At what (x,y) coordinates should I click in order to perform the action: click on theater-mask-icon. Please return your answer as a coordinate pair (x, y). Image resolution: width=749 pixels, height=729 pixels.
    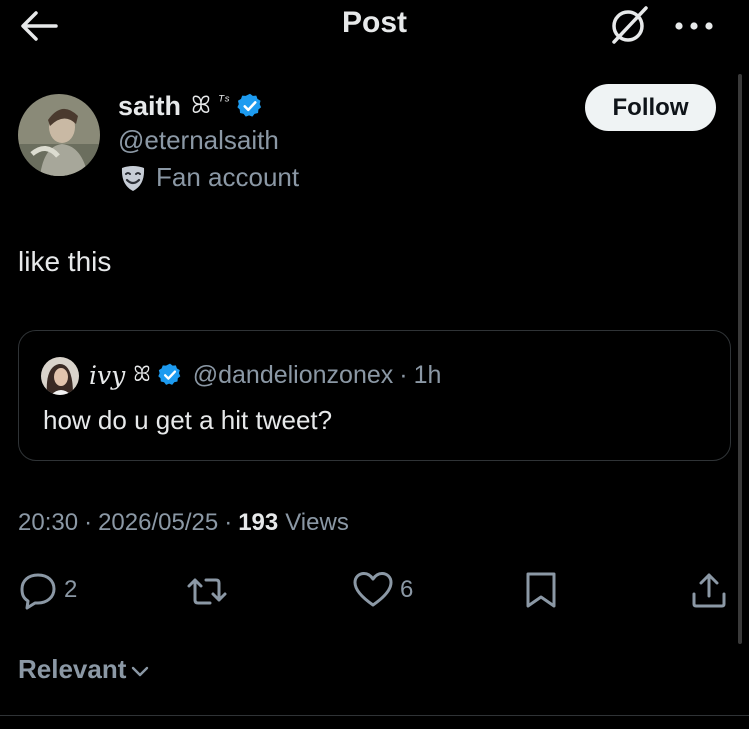
    Looking at the image, I should click on (133, 178).